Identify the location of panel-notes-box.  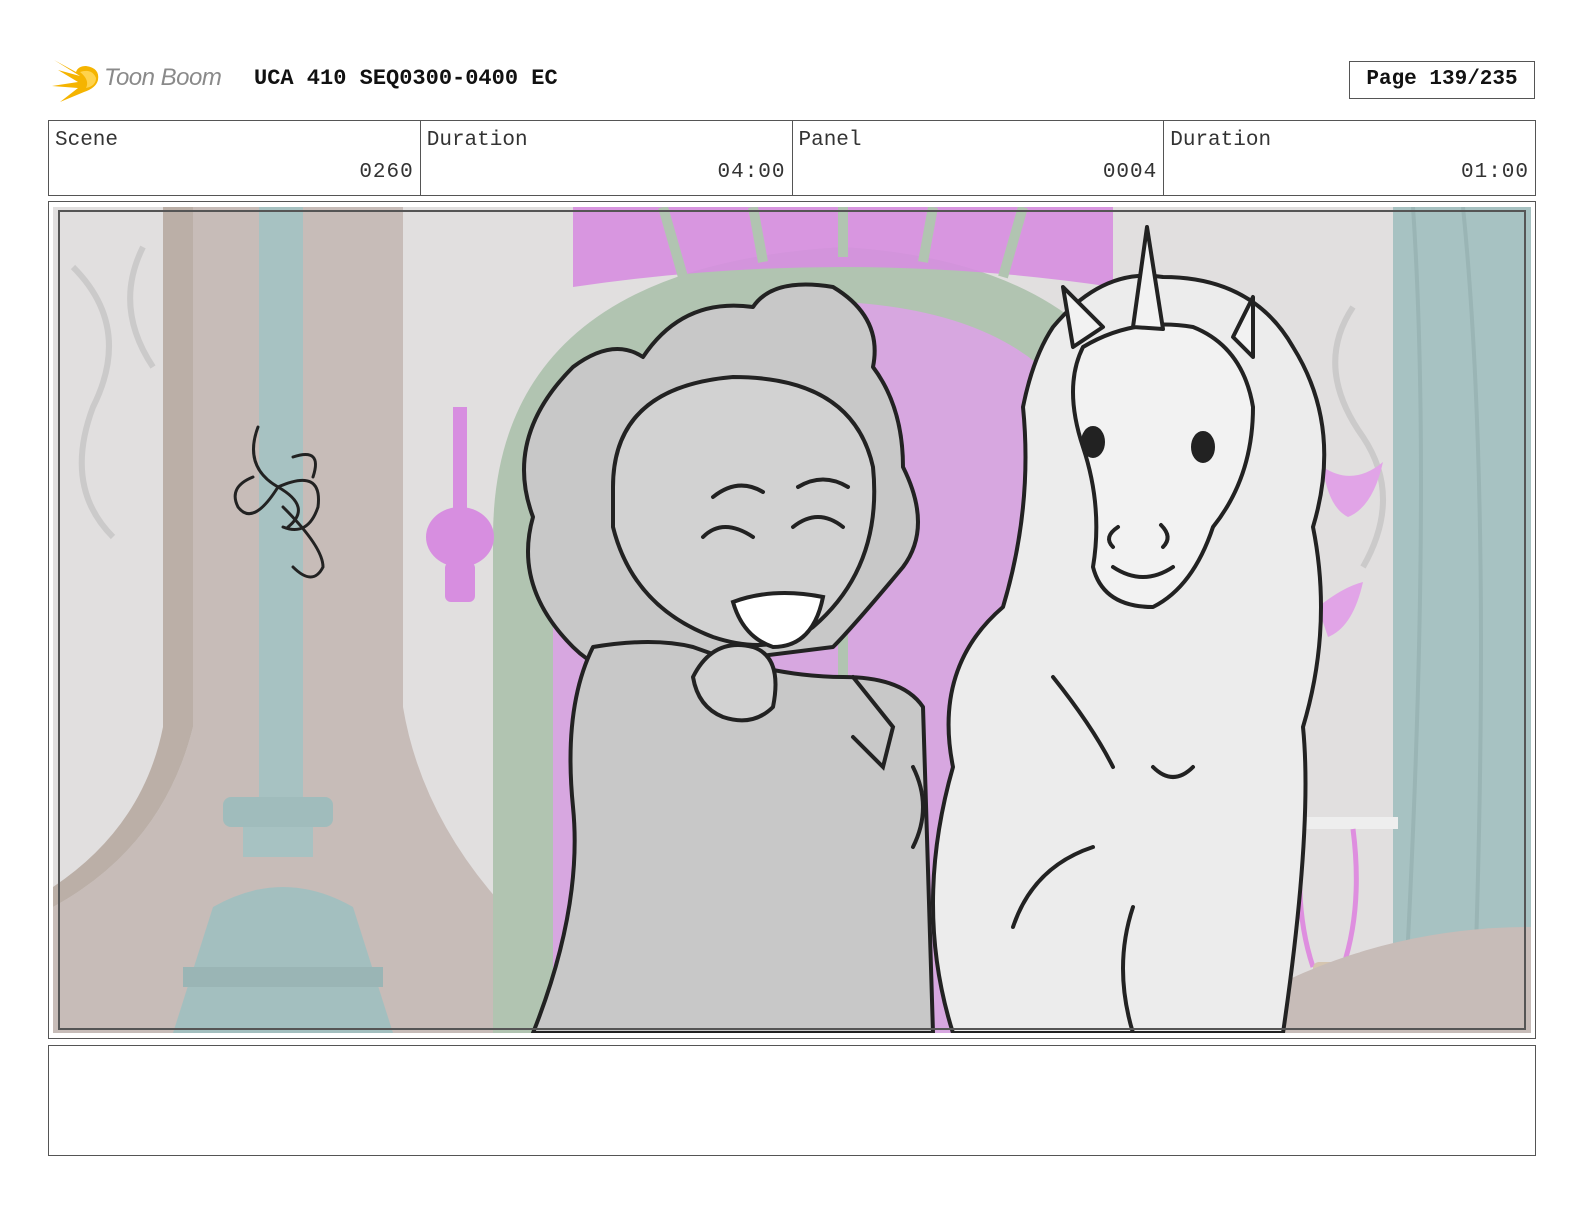
(792, 1100).